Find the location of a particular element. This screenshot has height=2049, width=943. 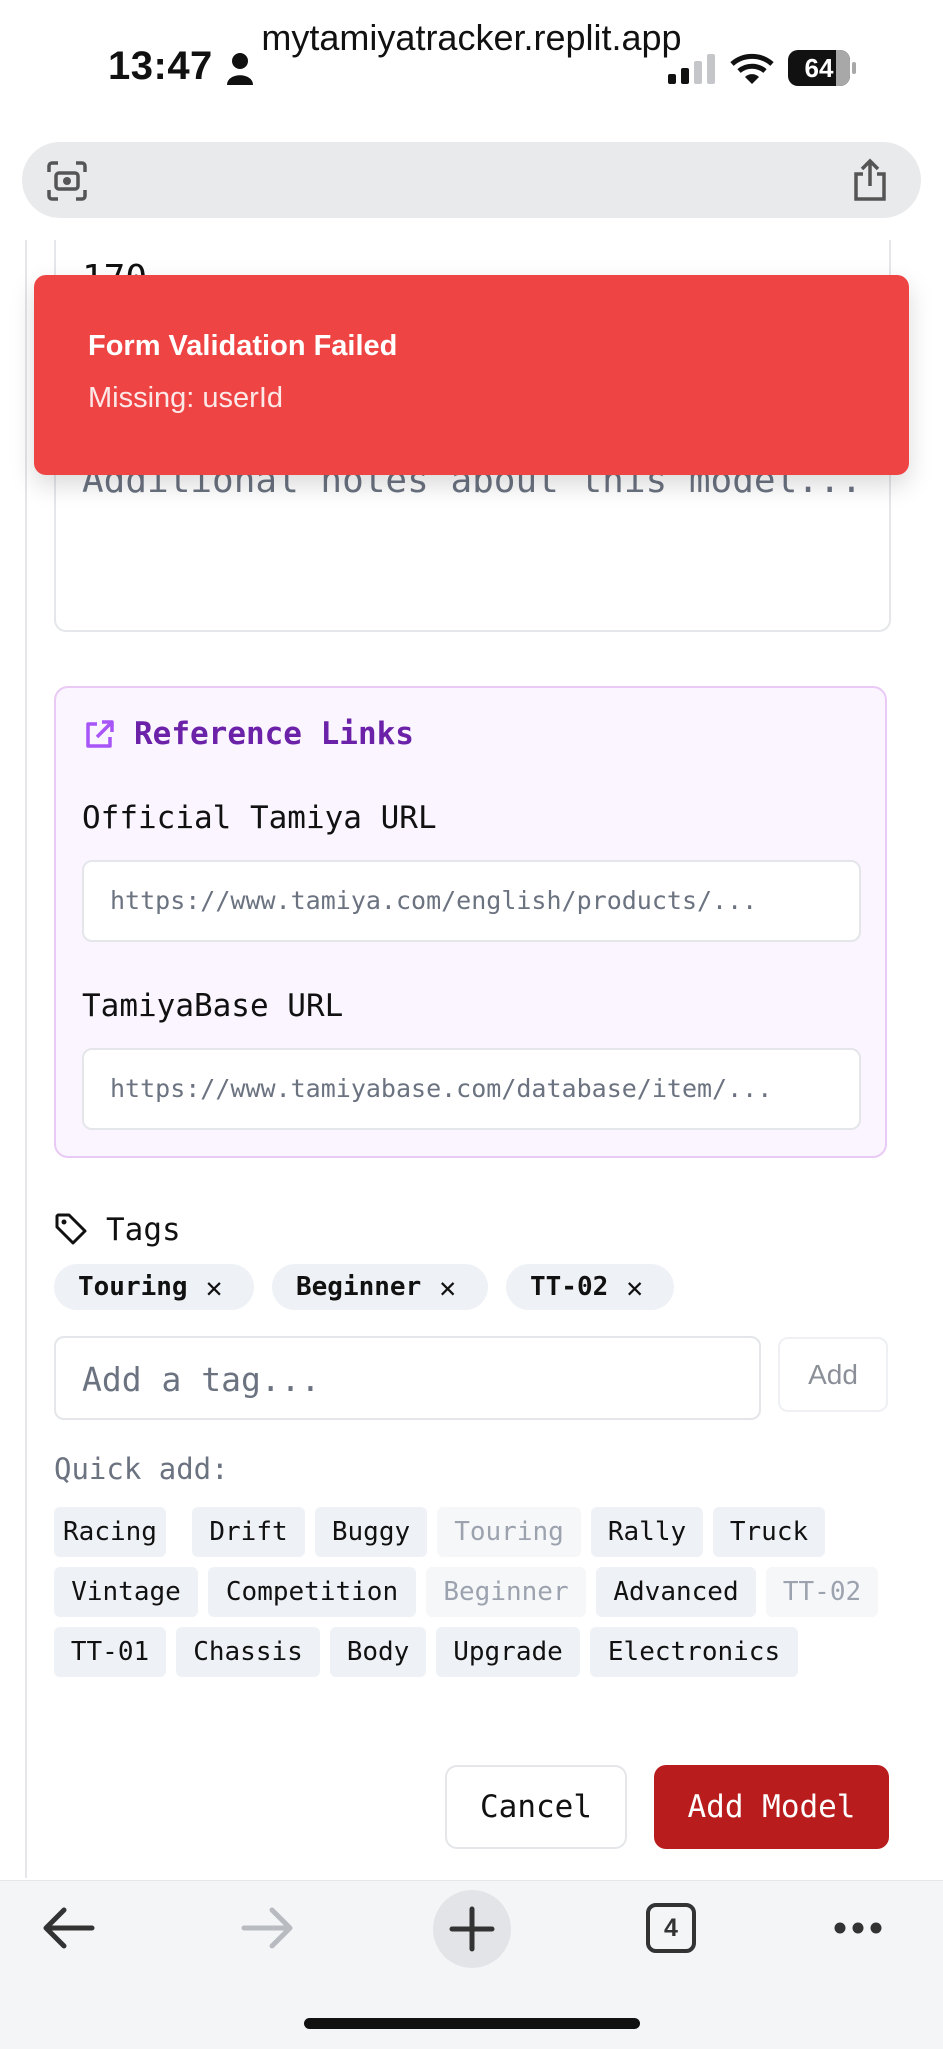

external-link-icon is located at coordinates (100, 734).